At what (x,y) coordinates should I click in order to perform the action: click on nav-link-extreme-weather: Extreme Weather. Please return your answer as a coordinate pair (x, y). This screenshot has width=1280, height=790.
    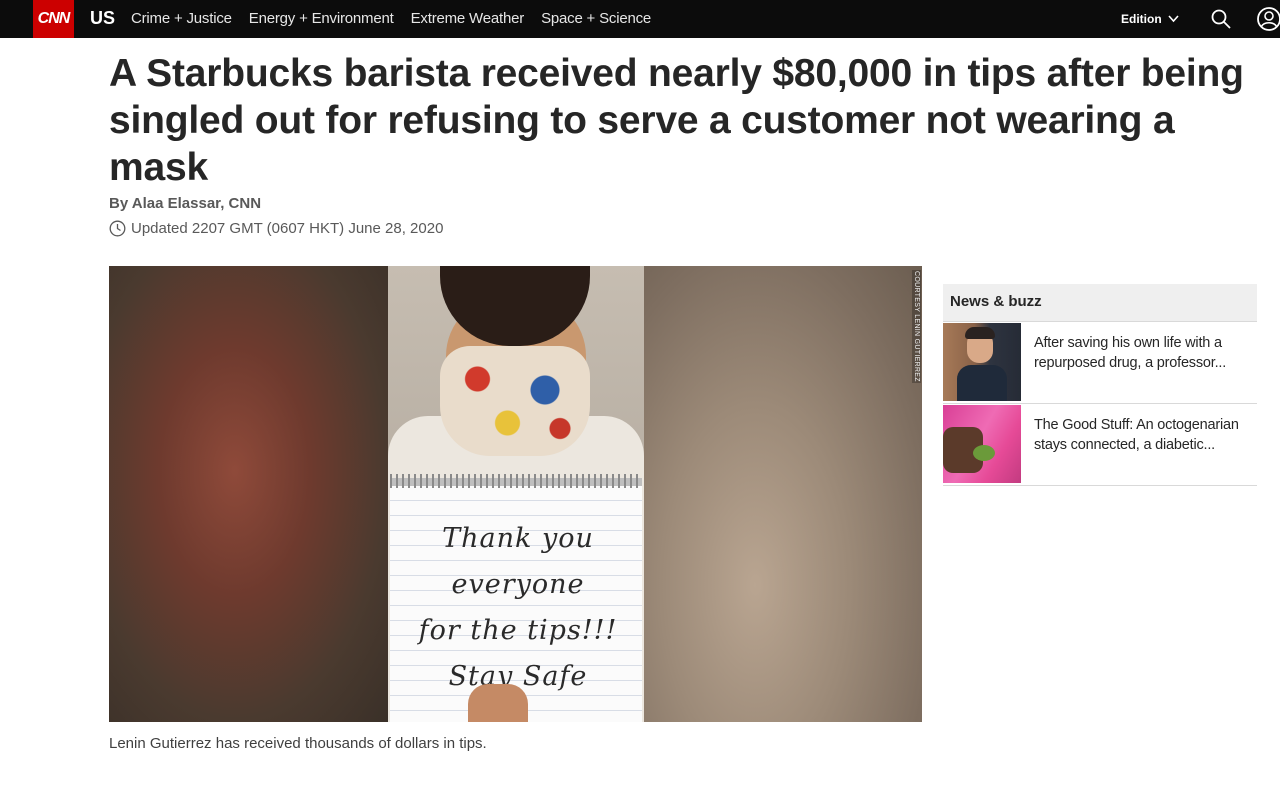
    Looking at the image, I should click on (468, 18).